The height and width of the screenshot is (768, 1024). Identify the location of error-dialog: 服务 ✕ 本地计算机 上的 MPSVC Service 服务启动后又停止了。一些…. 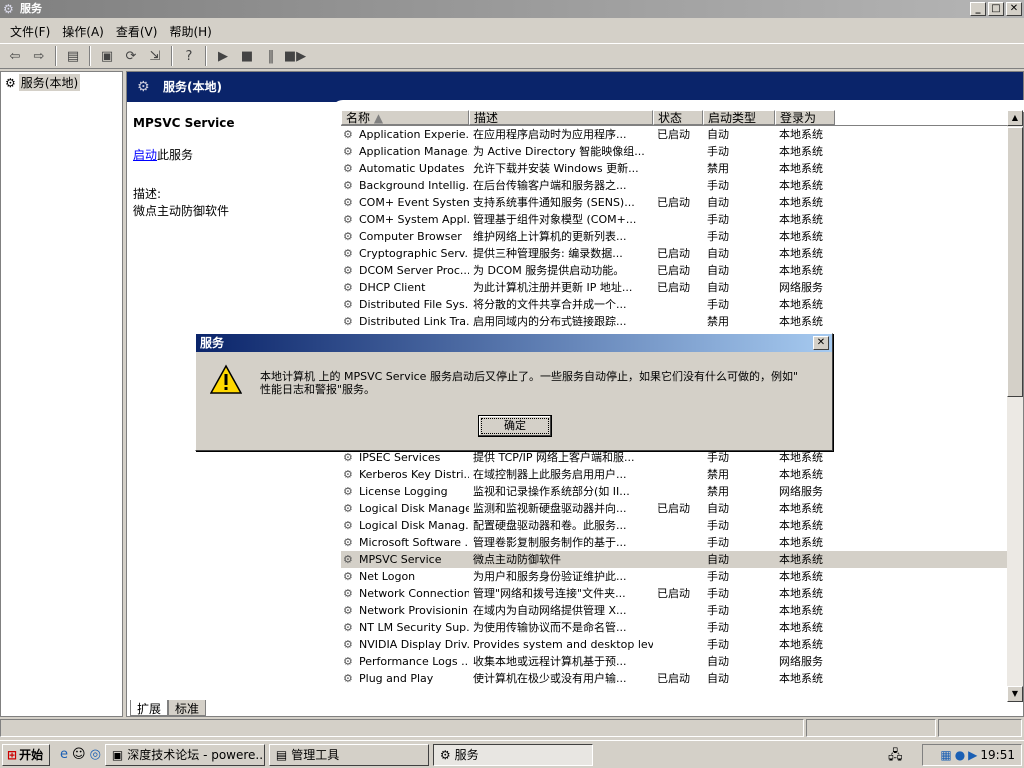
(514, 392).